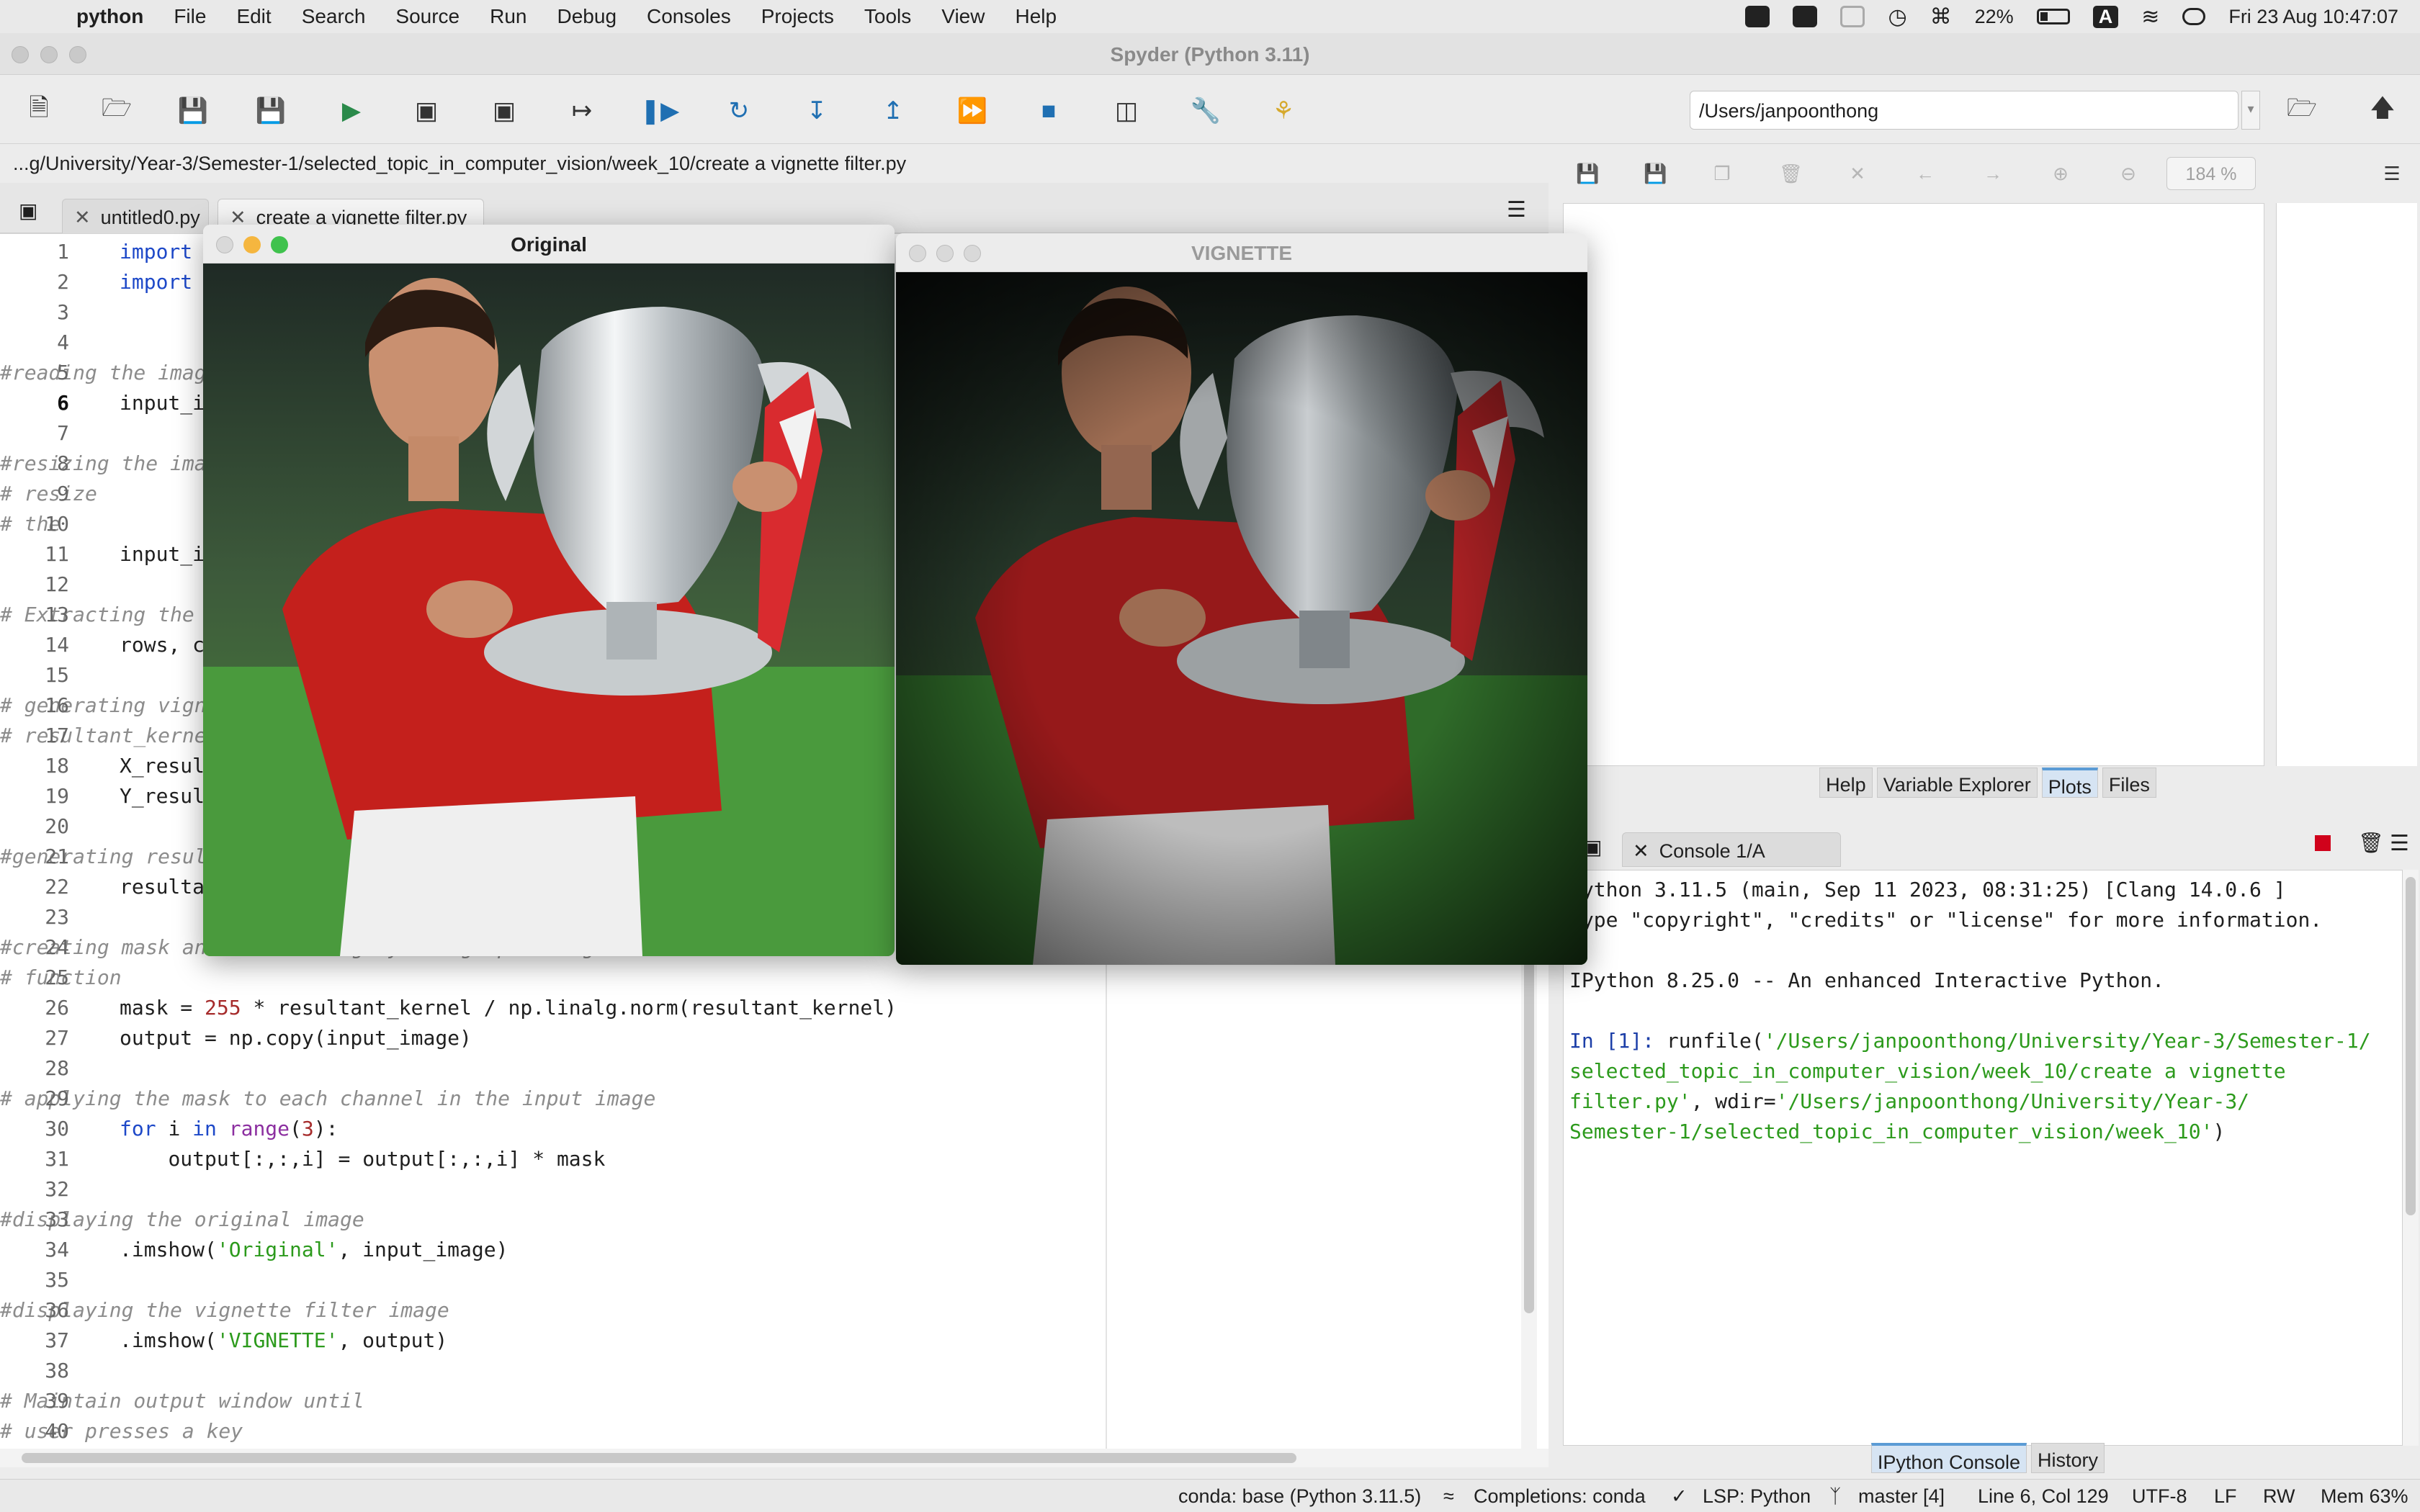  I want to click on next-plot-icon: →, so click(1993, 173).